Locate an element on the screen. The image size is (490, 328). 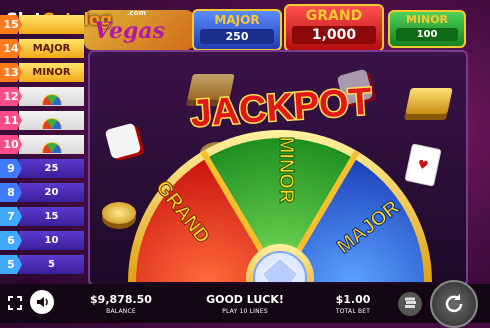
paytable-row: 13 MINOR is located at coordinates (42, 72).